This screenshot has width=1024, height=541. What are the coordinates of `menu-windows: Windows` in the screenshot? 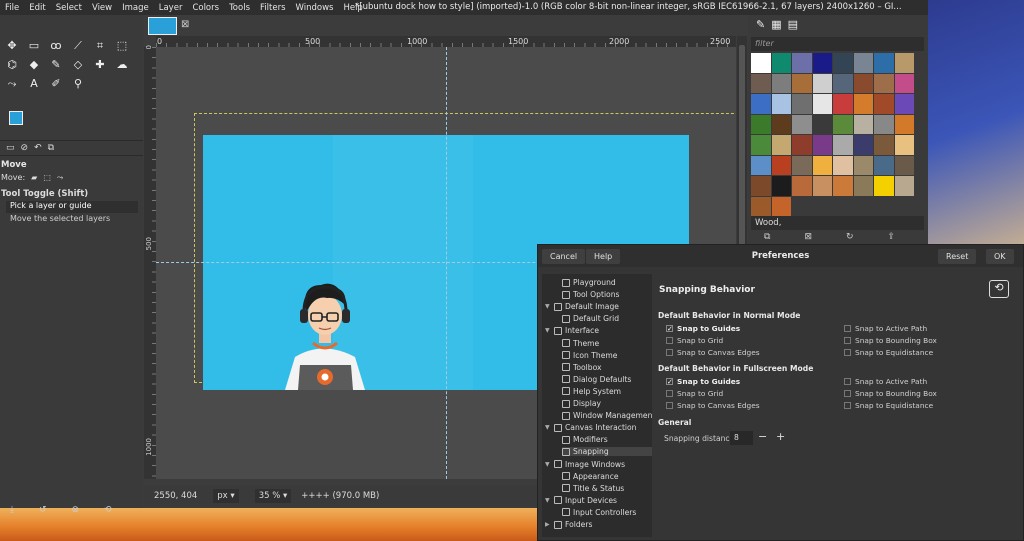 It's located at (315, 8).